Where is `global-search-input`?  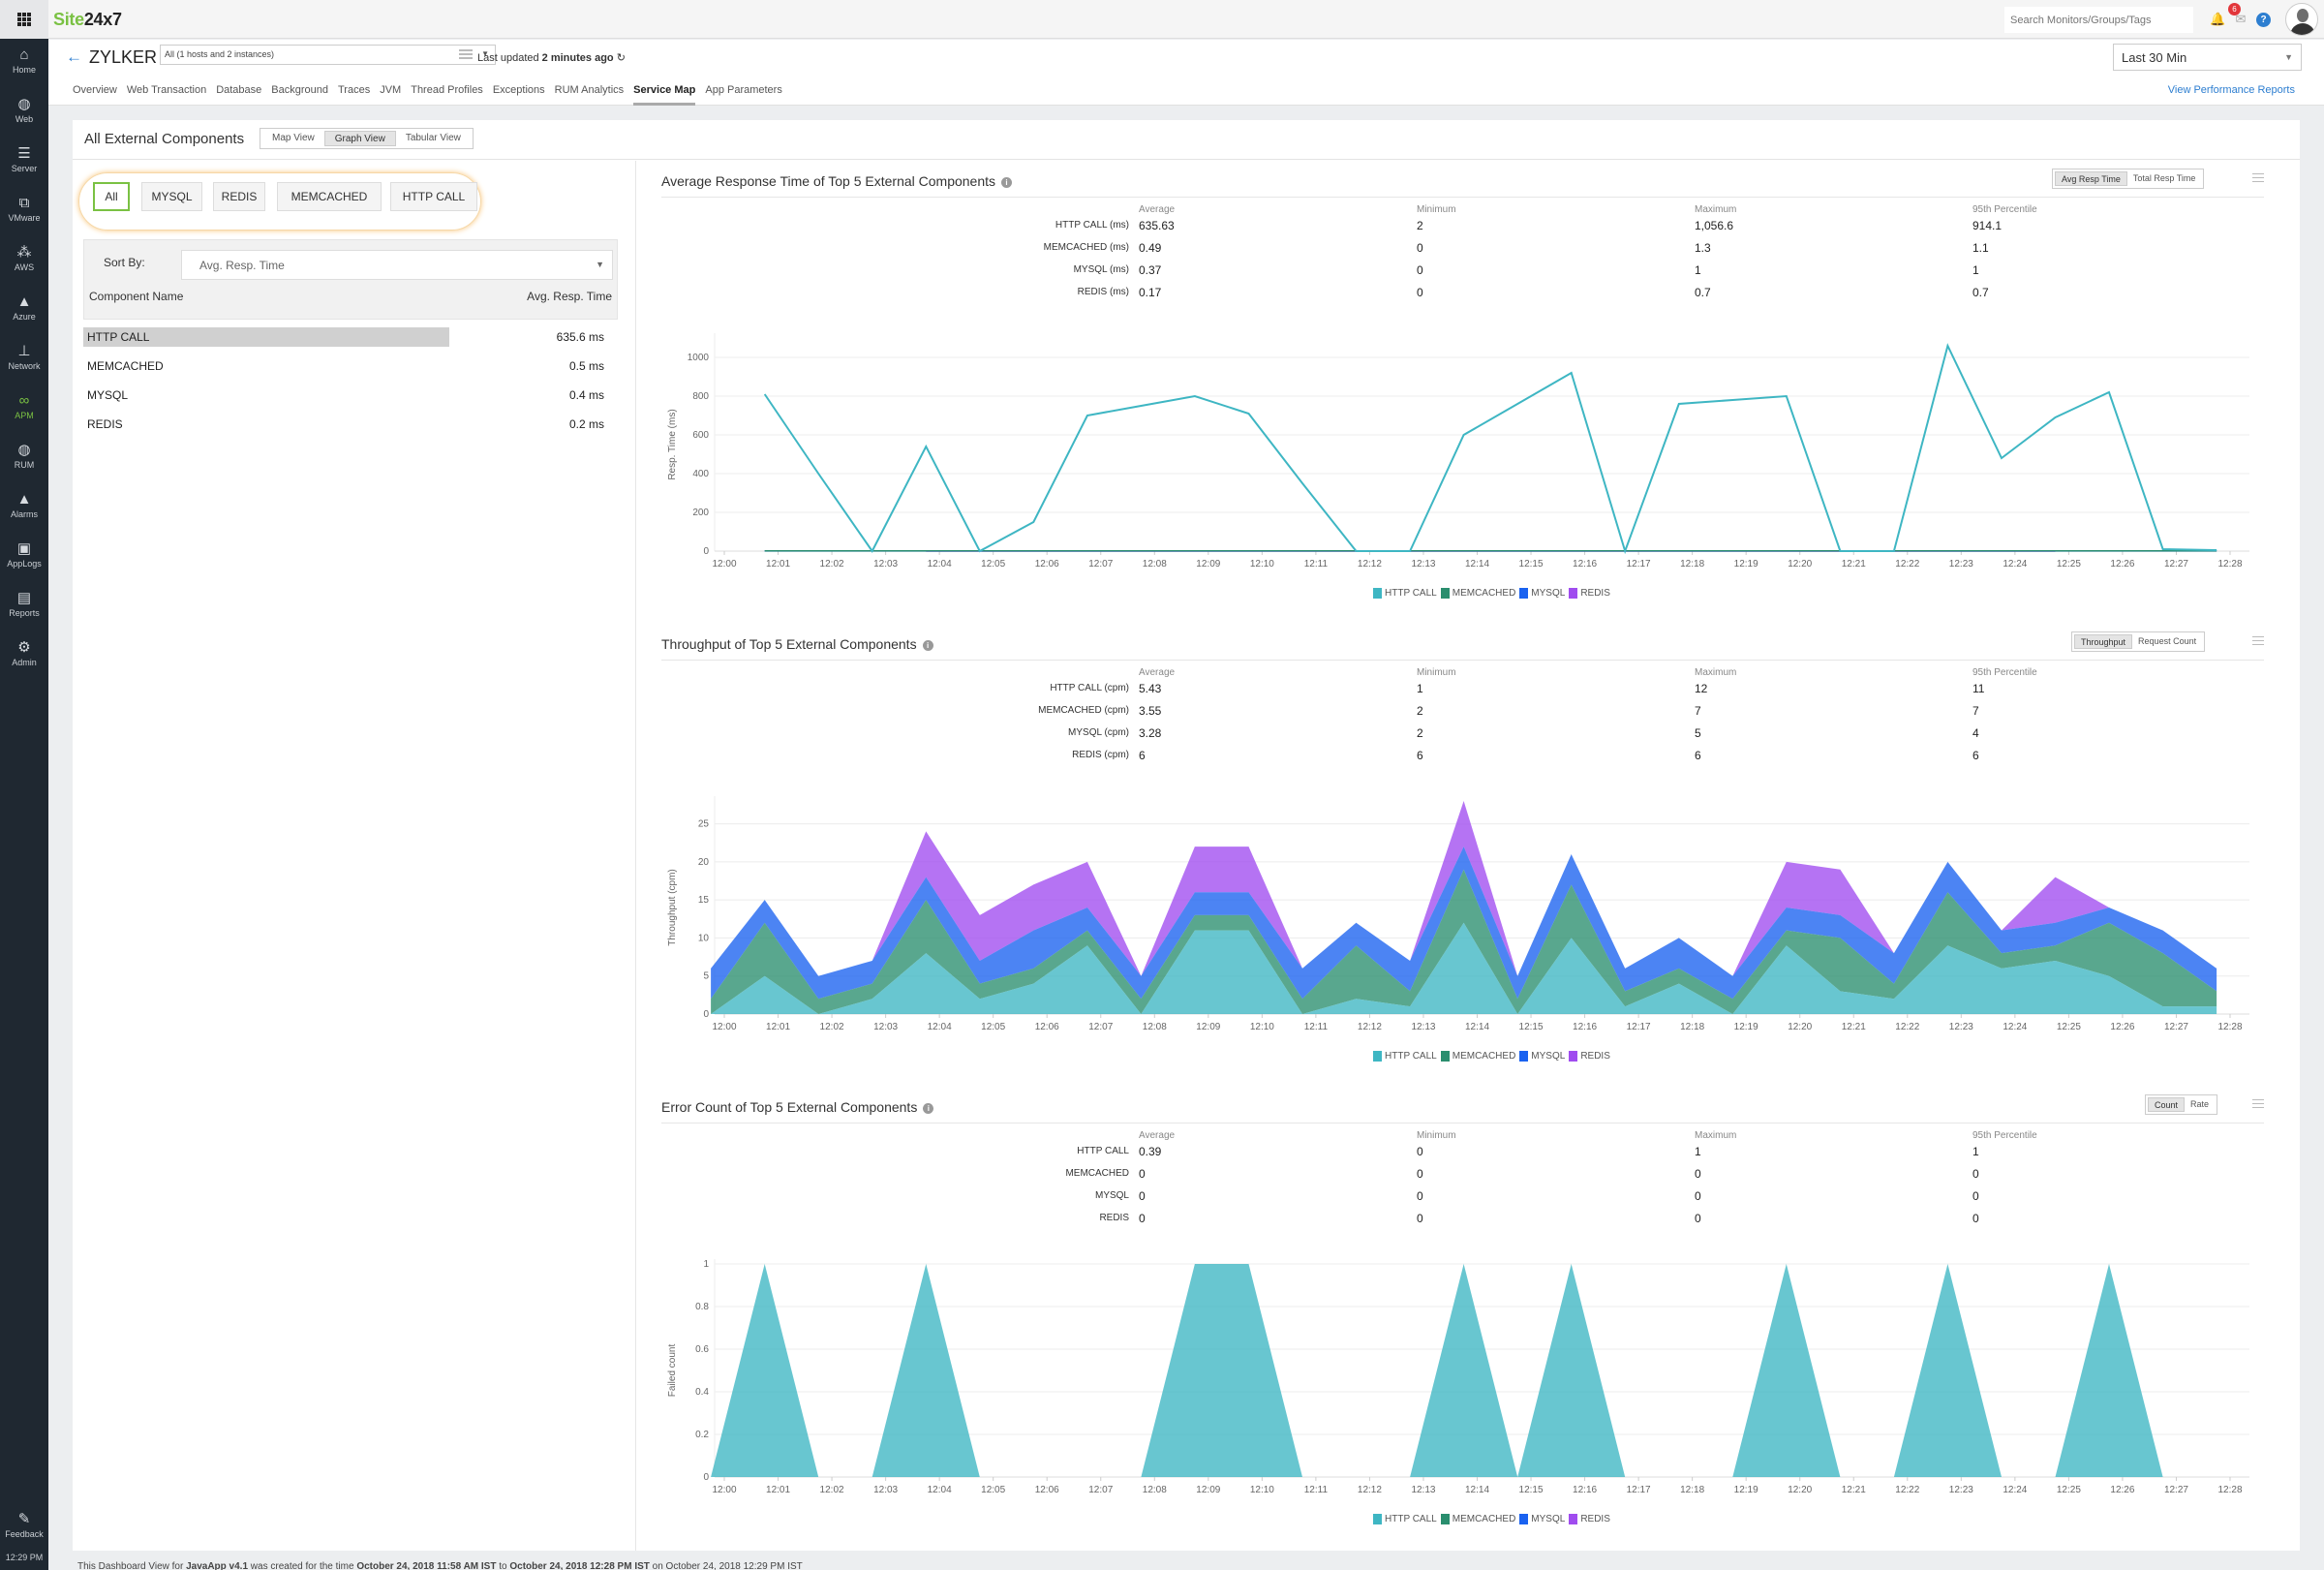
global-search-input is located at coordinates (2098, 20).